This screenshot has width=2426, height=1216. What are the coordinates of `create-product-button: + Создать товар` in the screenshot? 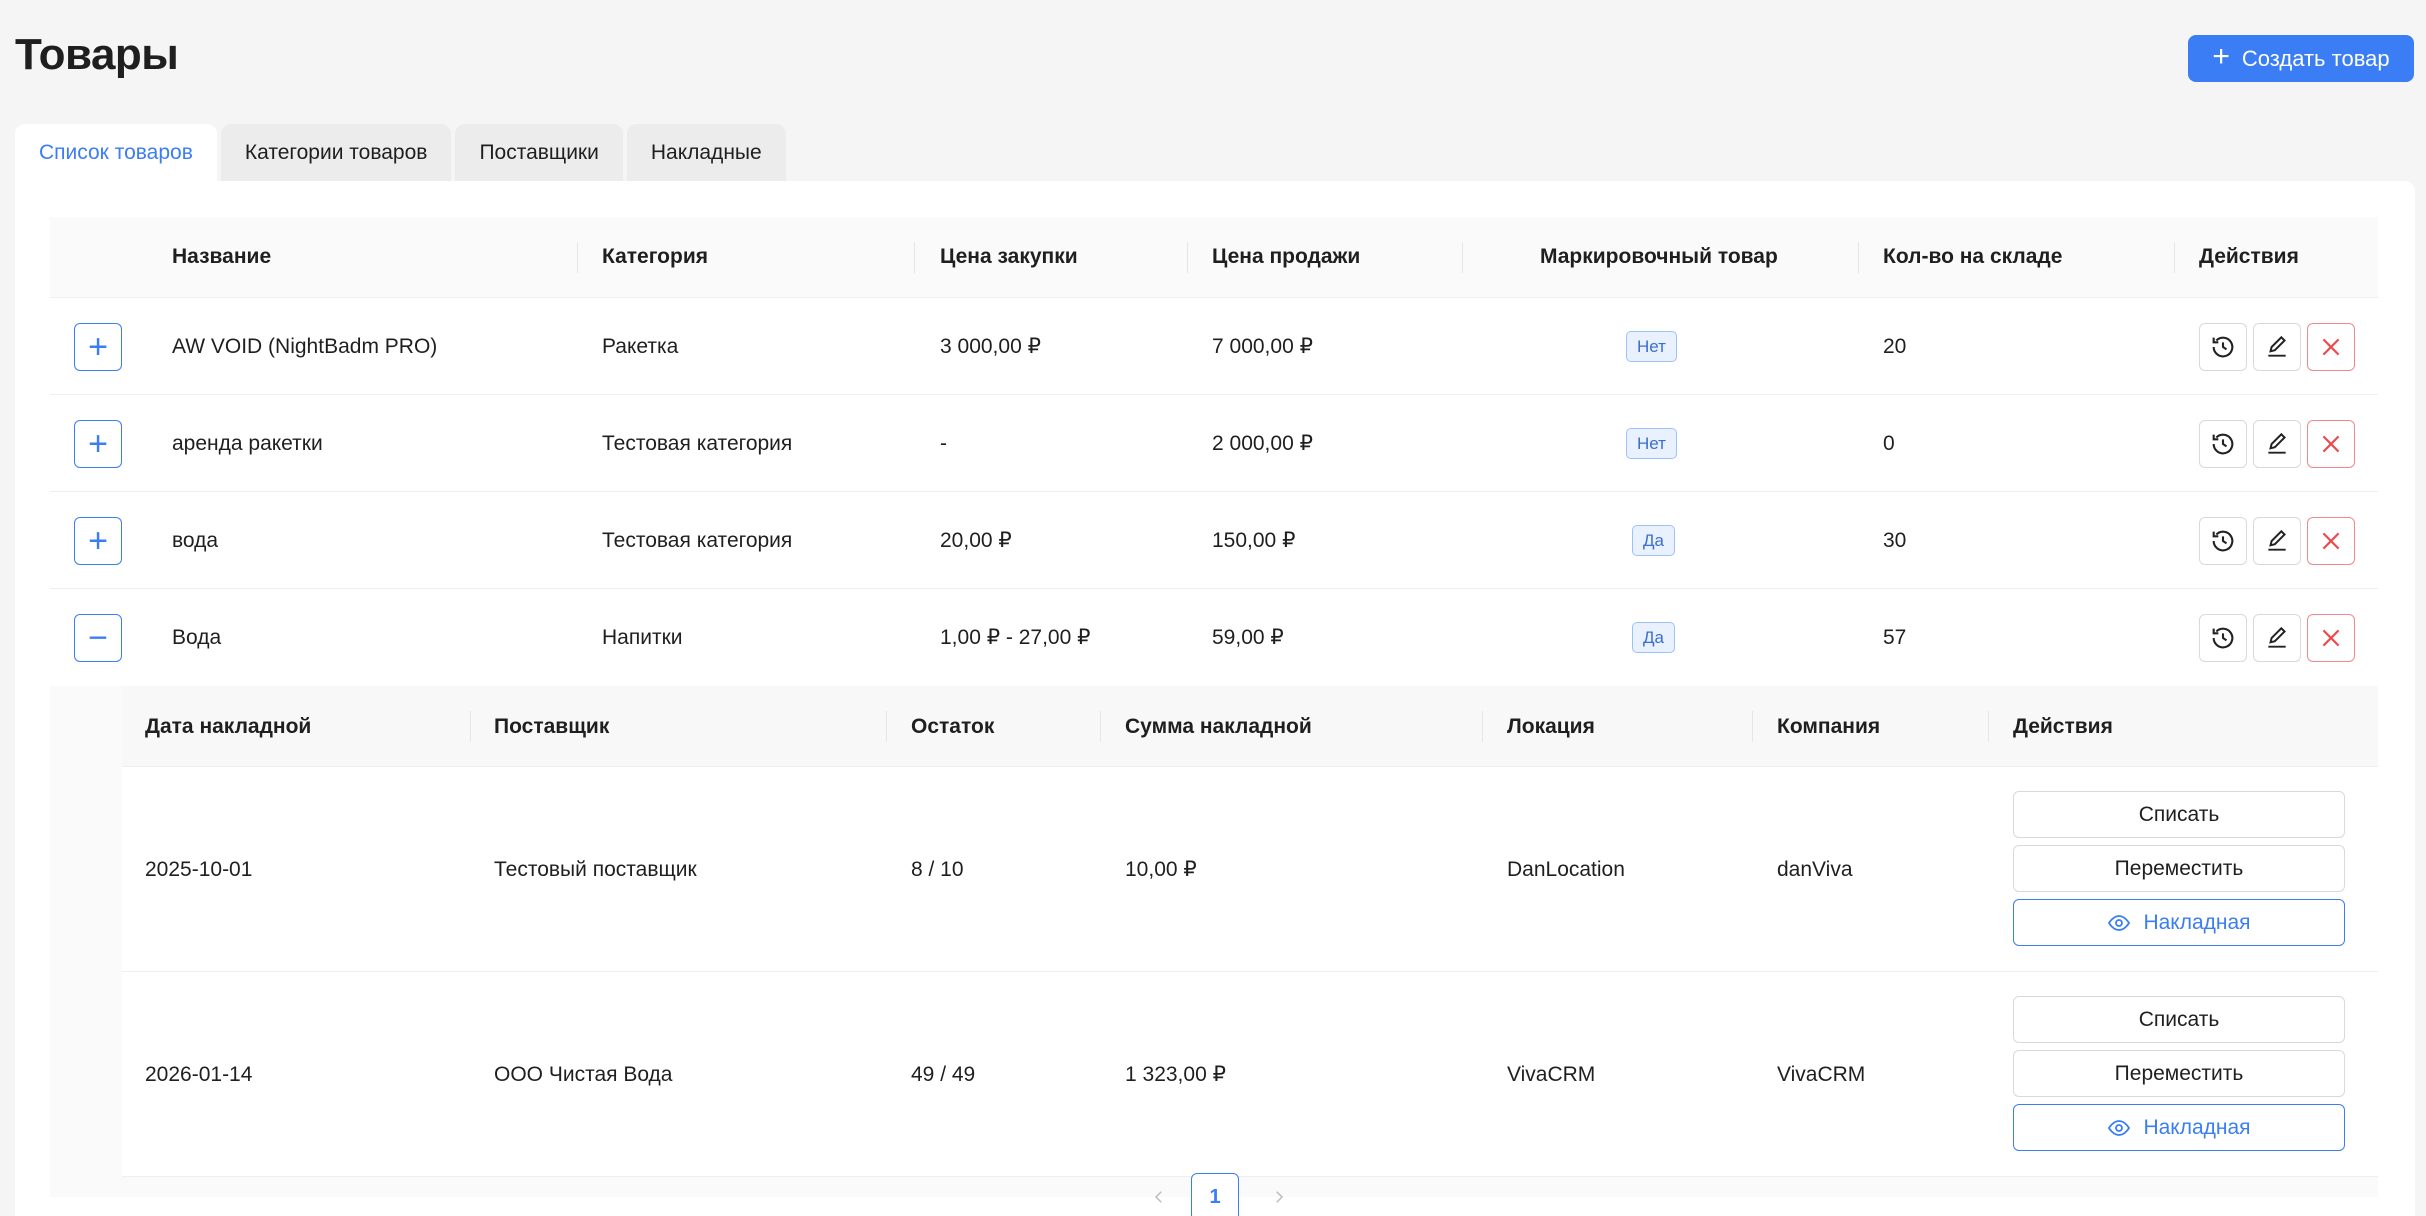 It's located at (2301, 58).